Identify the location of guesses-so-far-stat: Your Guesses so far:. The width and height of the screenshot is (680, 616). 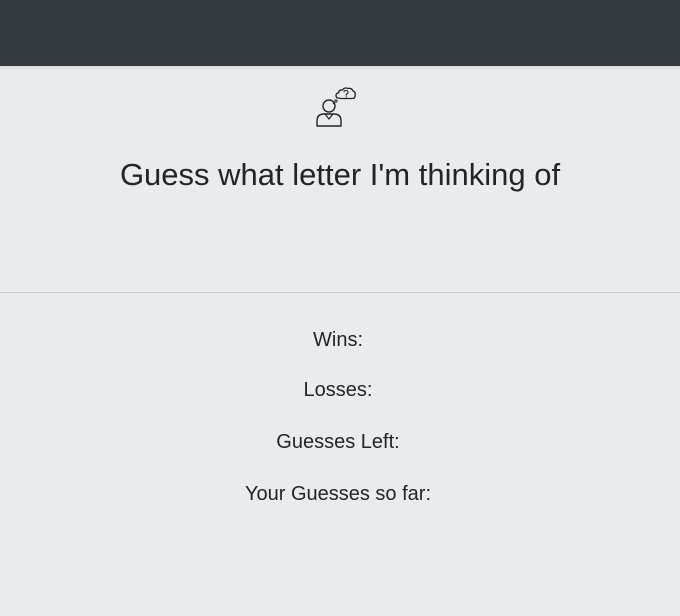
(340, 494).